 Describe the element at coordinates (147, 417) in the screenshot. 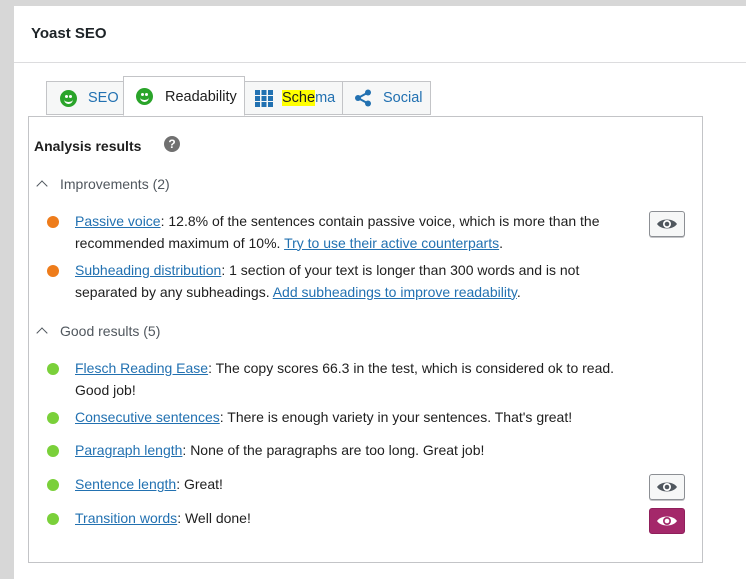

I see `consecutive-sentences-link: Consecutive sentences` at that location.